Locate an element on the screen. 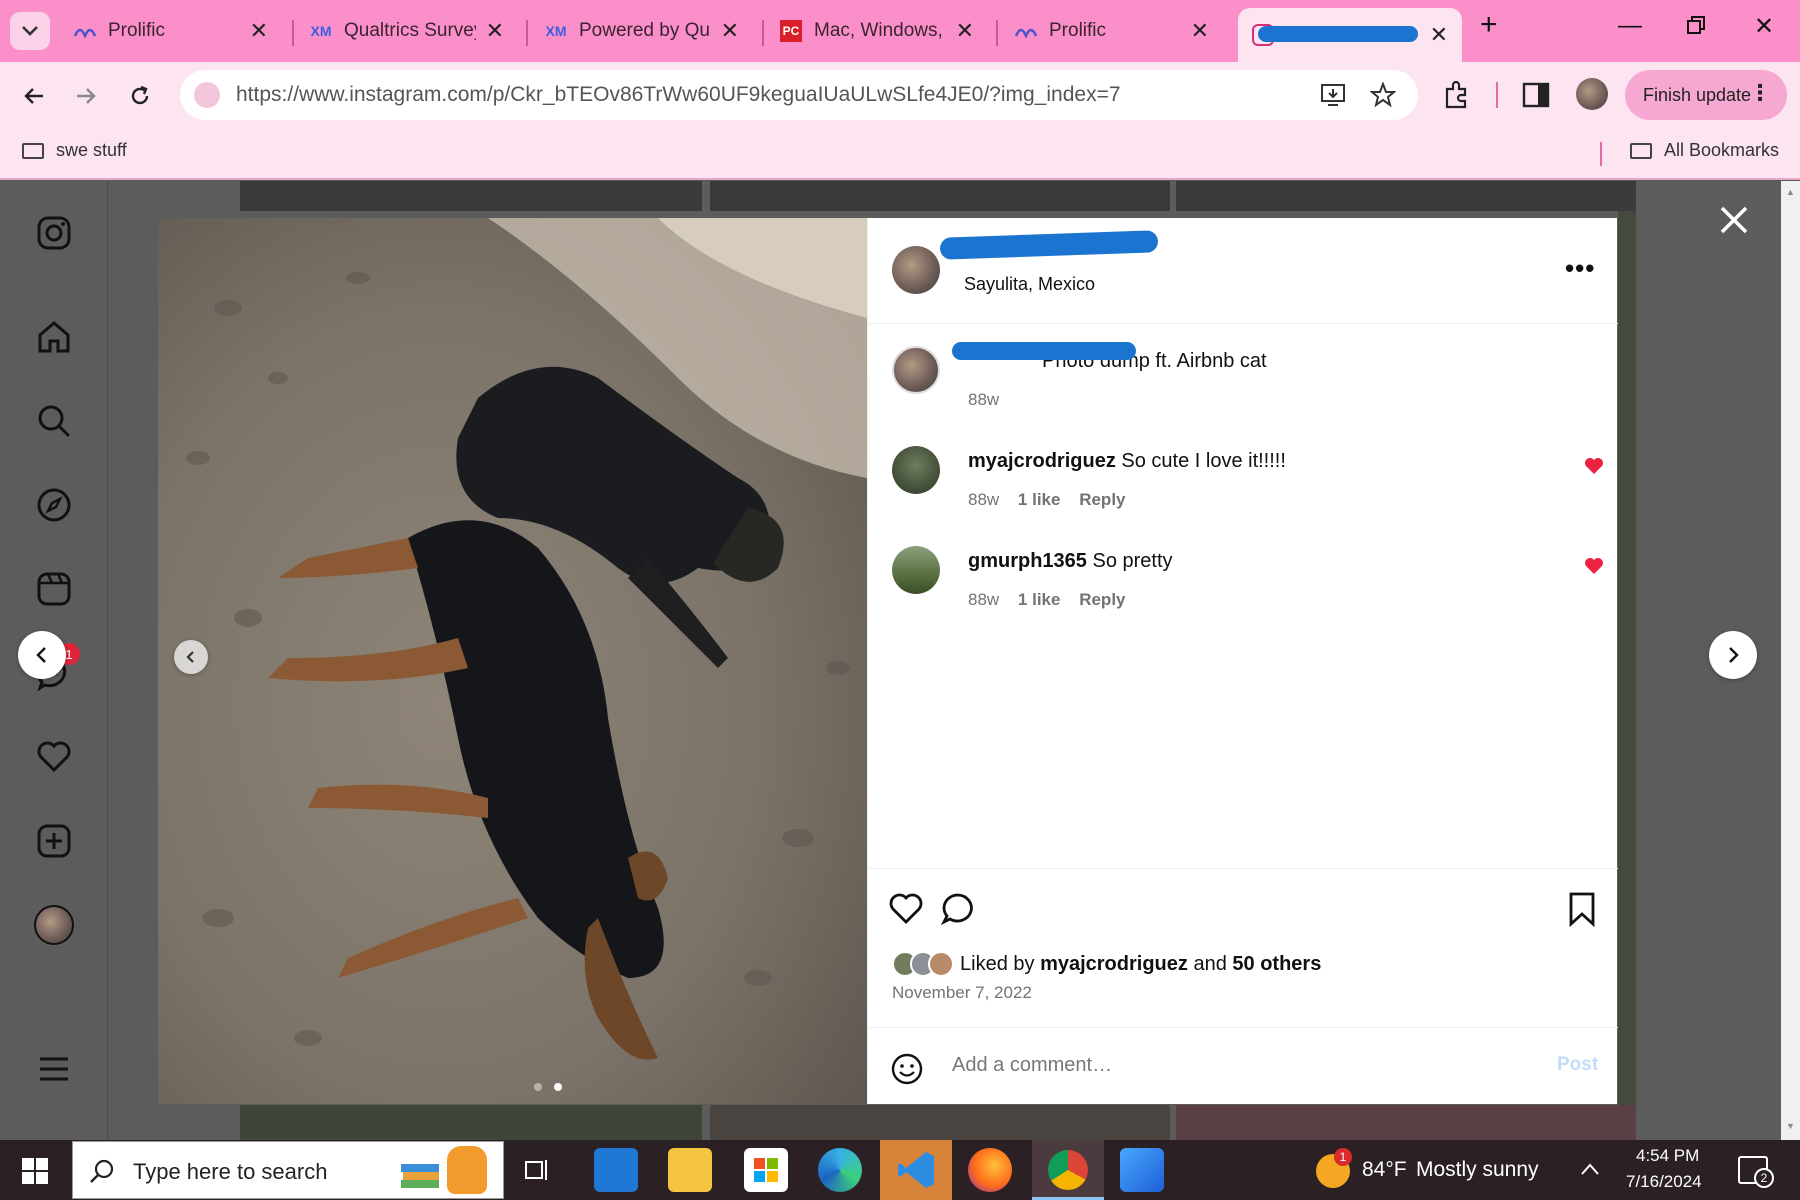 This screenshot has height=1200, width=1800. chevron-left-icon is located at coordinates (190, 657).